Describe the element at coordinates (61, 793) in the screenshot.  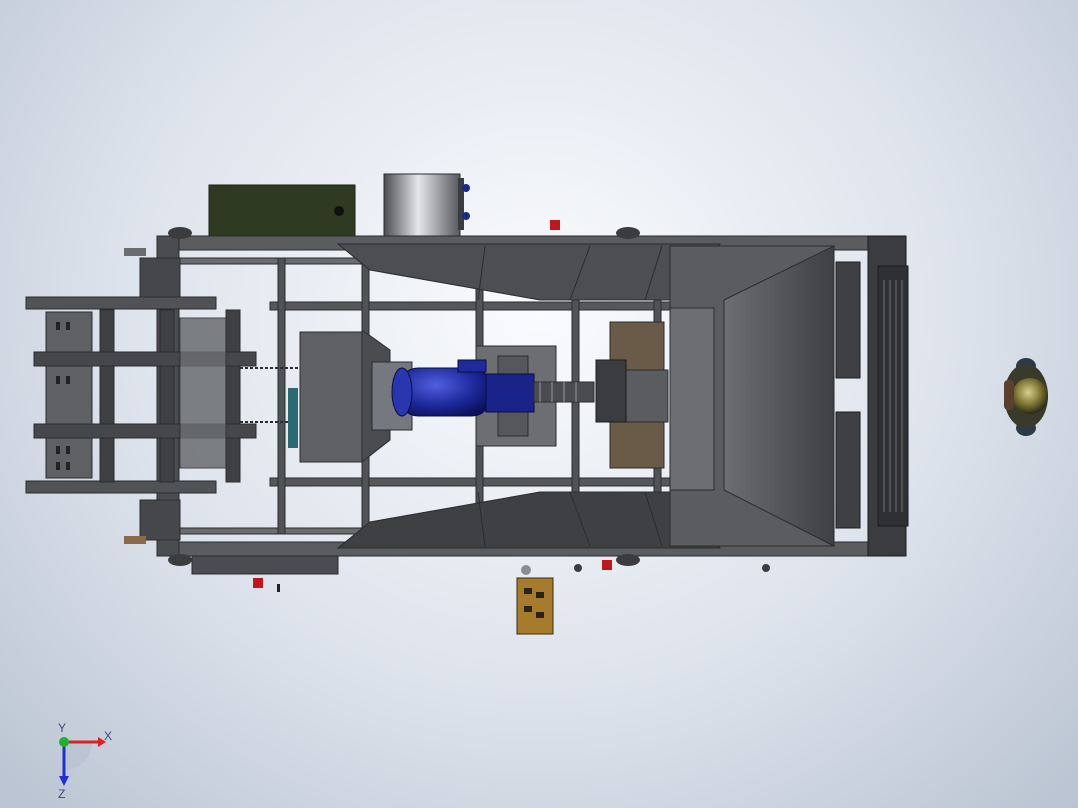
I see `z-axis-label: Z` at that location.